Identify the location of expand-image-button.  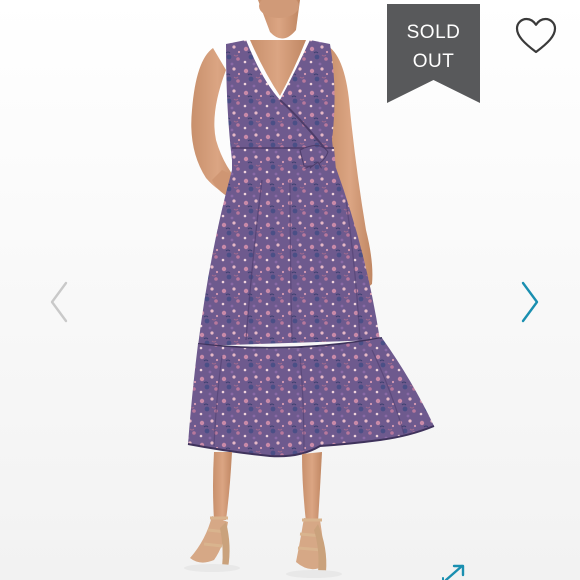
(456, 571).